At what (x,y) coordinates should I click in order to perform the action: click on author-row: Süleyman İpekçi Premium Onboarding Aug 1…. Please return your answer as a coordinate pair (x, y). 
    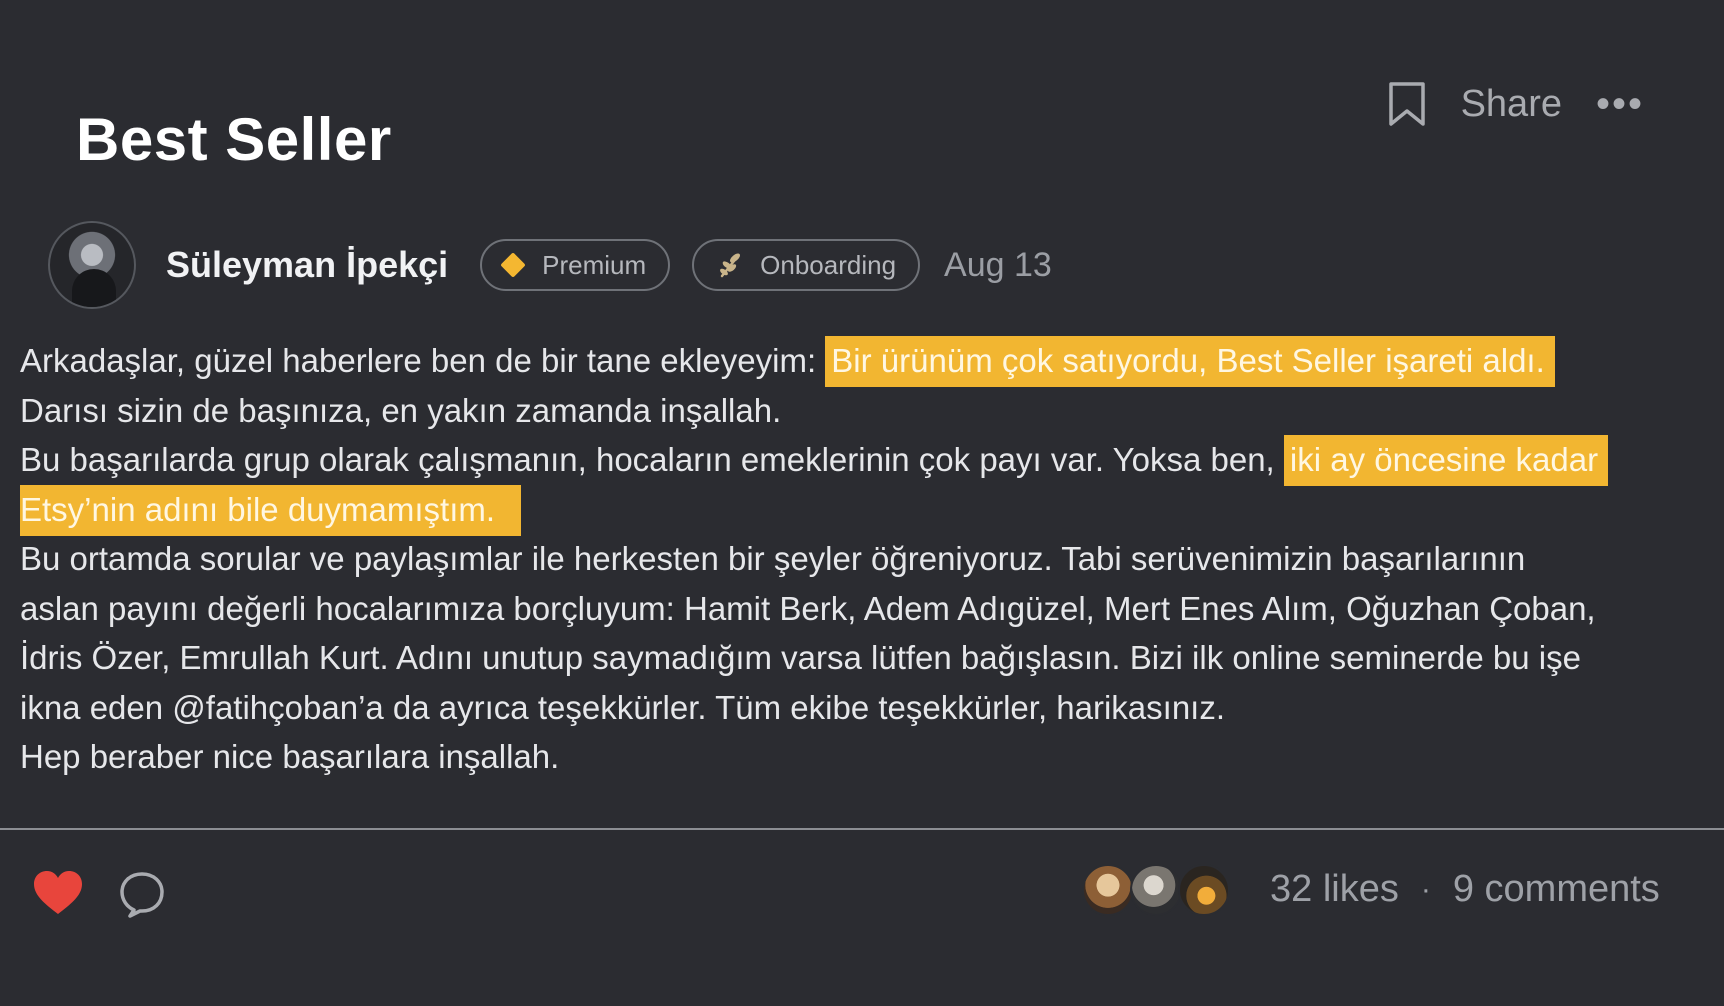
    Looking at the image, I should click on (550, 265).